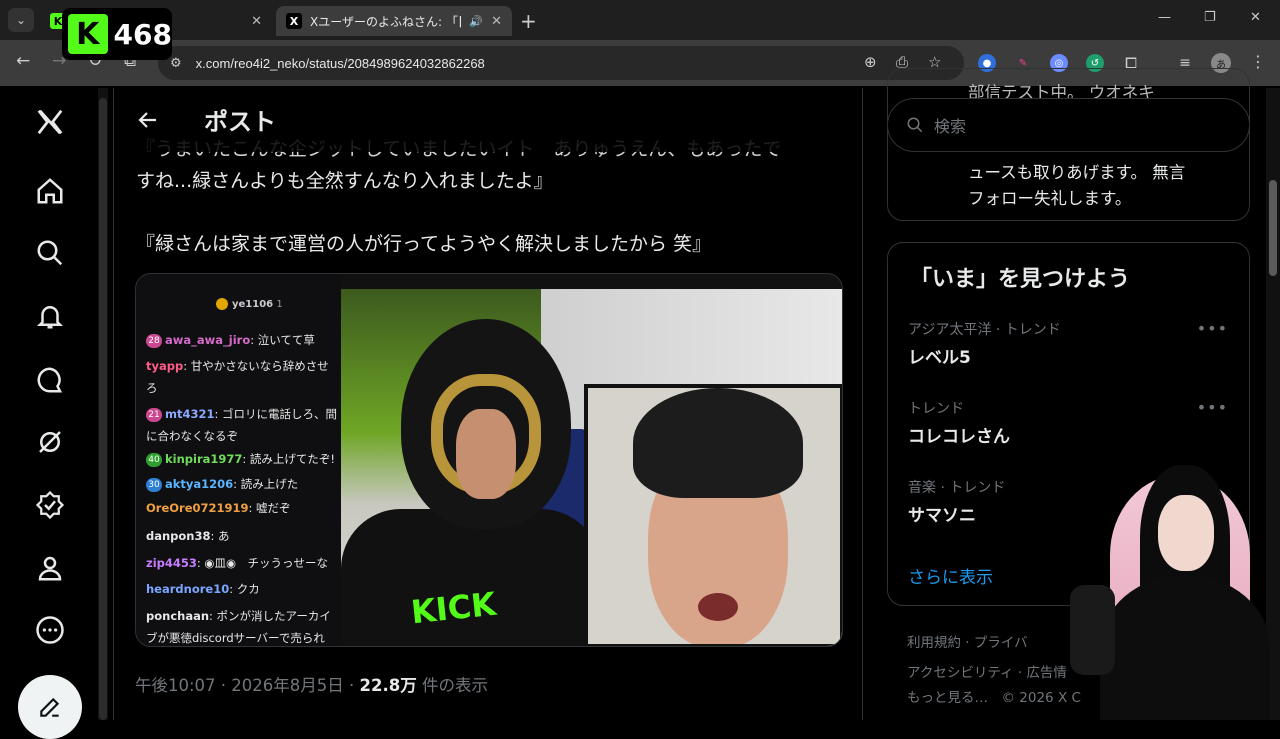 Image resolution: width=1280 pixels, height=739 pixels. I want to click on chat-text: : 泣いてて草, so click(282, 340).